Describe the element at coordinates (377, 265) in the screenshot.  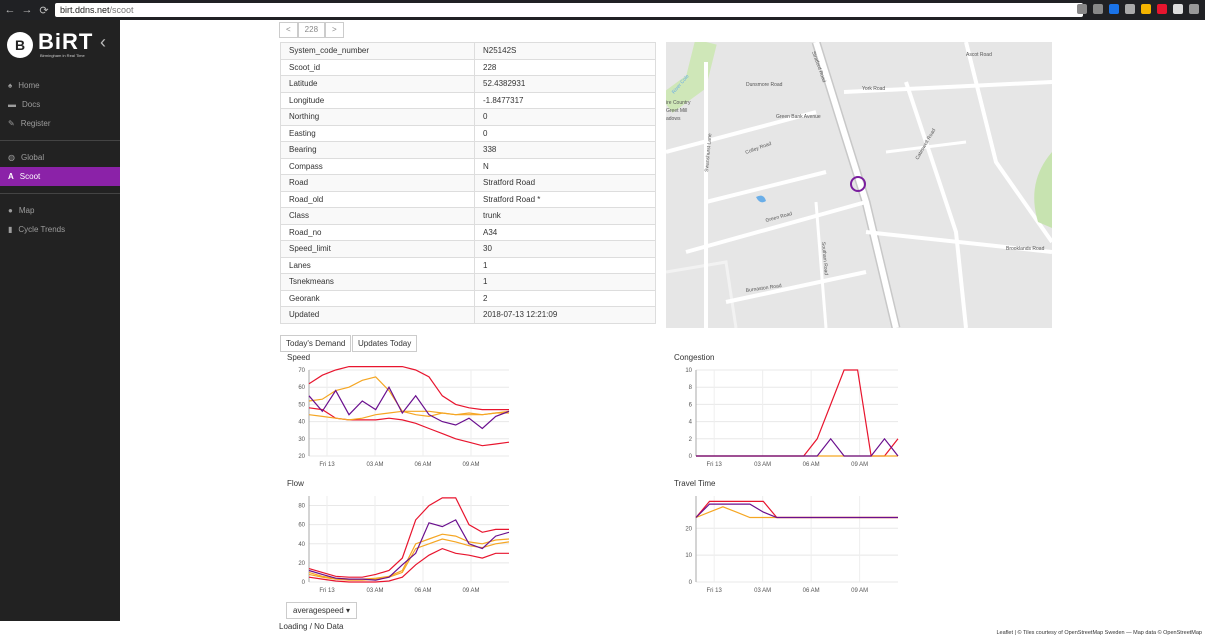
I see `property-key: Lanes` at that location.